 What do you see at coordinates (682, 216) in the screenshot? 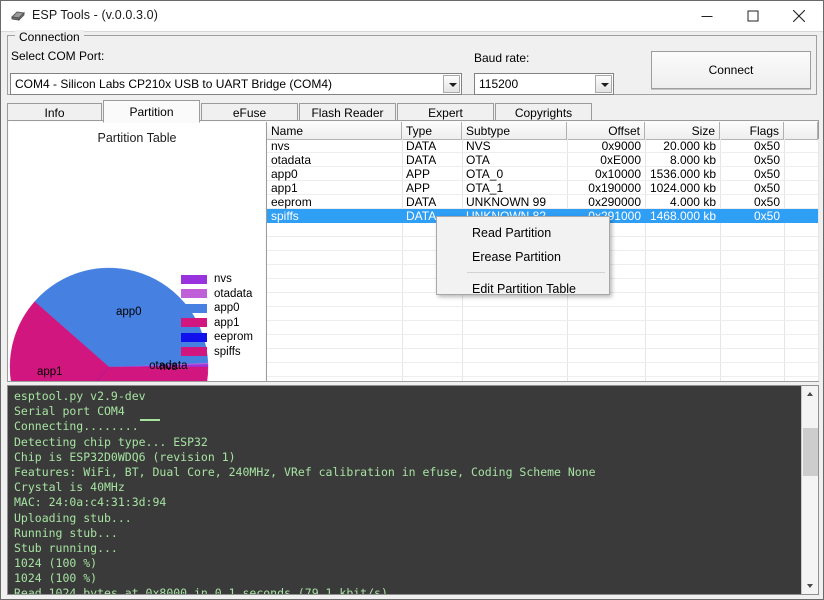
I see `cell-size: 1468.000 kb` at bounding box center [682, 216].